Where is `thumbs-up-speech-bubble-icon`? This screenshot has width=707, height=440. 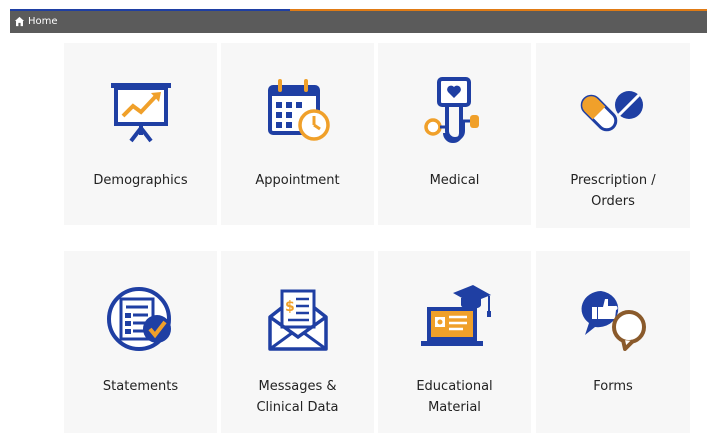
thumbs-up-speech-bubble-icon is located at coordinates (613, 319).